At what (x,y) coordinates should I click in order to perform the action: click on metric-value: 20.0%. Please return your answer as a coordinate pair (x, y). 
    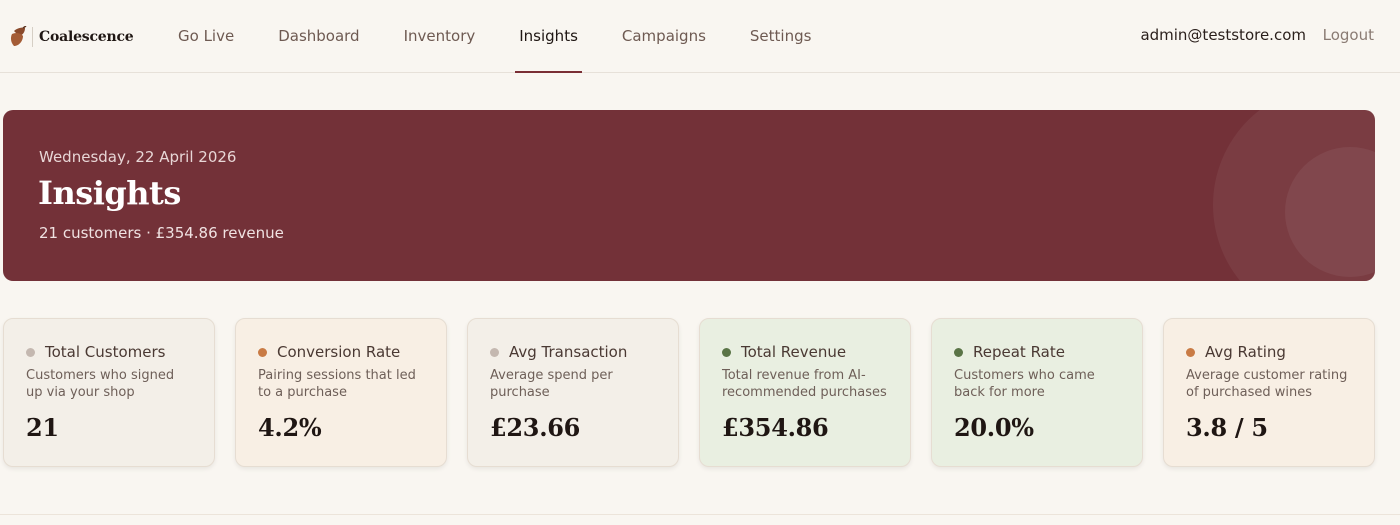
    Looking at the image, I should click on (994, 427).